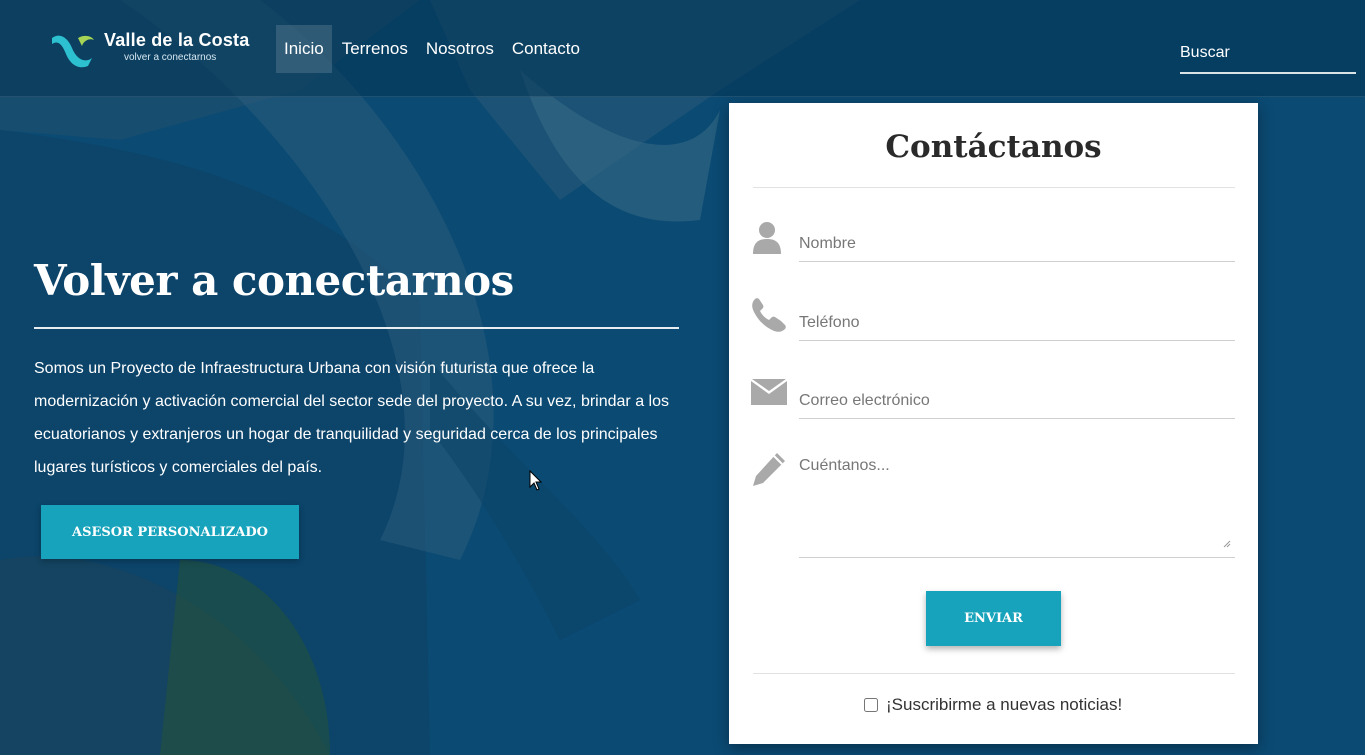 Image resolution: width=1365 pixels, height=755 pixels. Describe the element at coordinates (993, 147) in the screenshot. I see `contact-title: Contáctanos` at that location.